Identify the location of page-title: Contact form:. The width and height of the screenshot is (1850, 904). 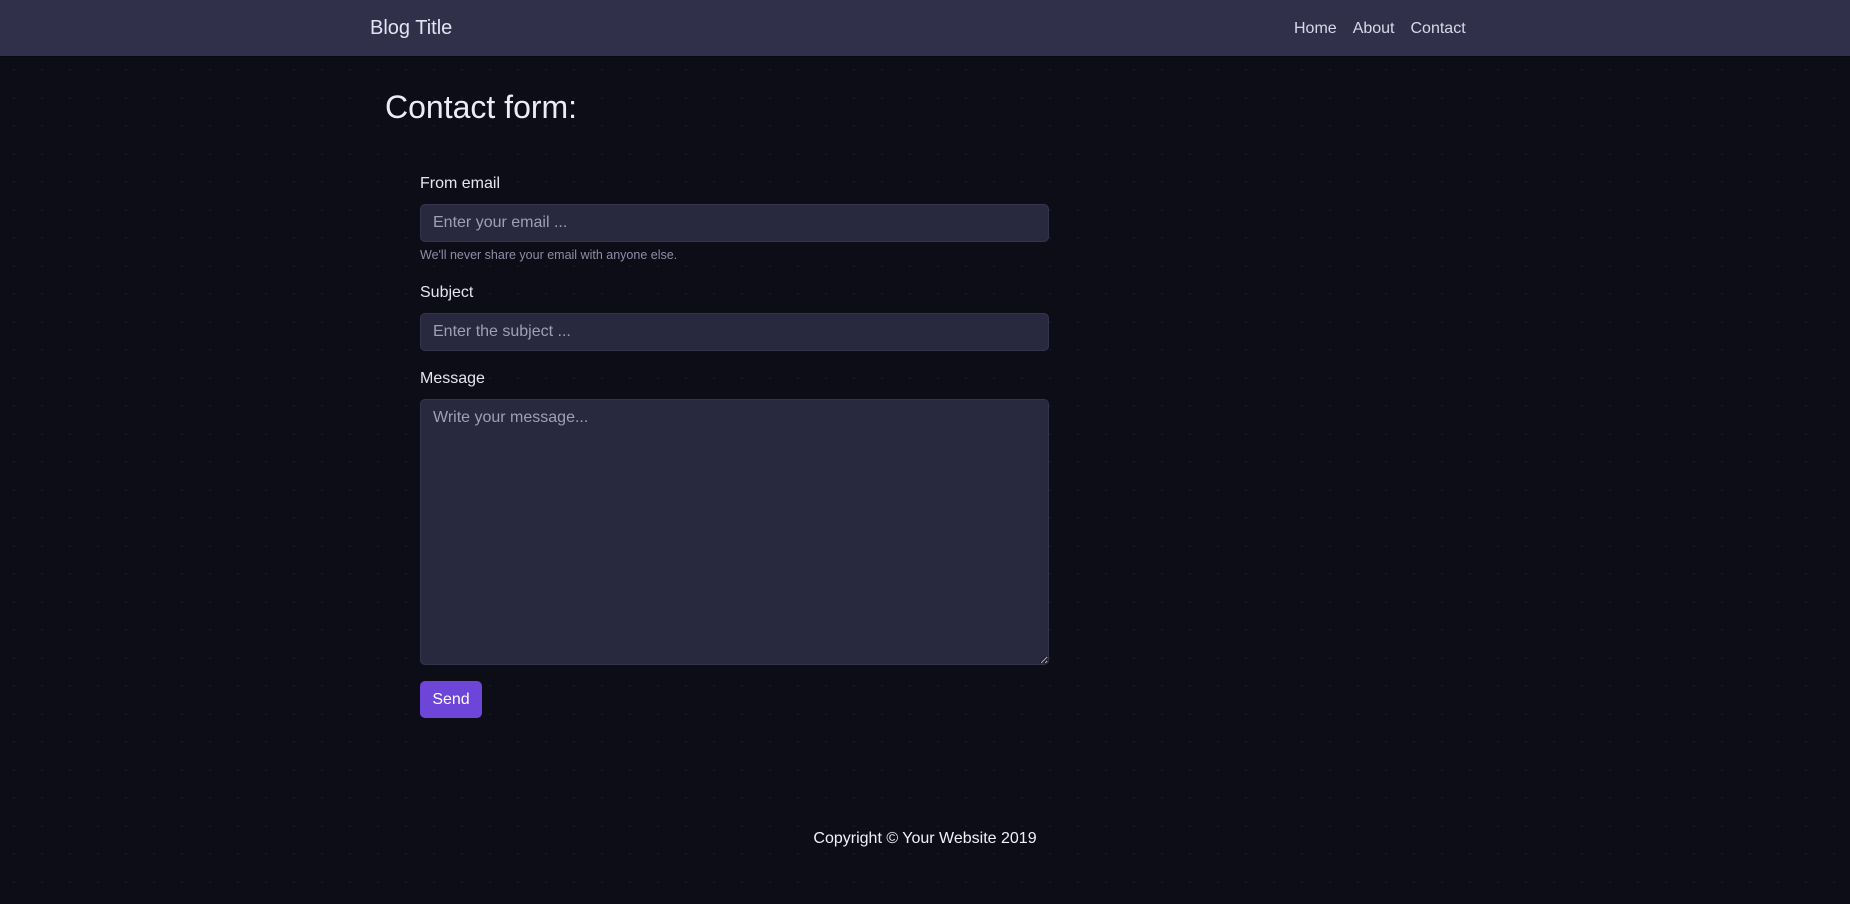
(481, 107).